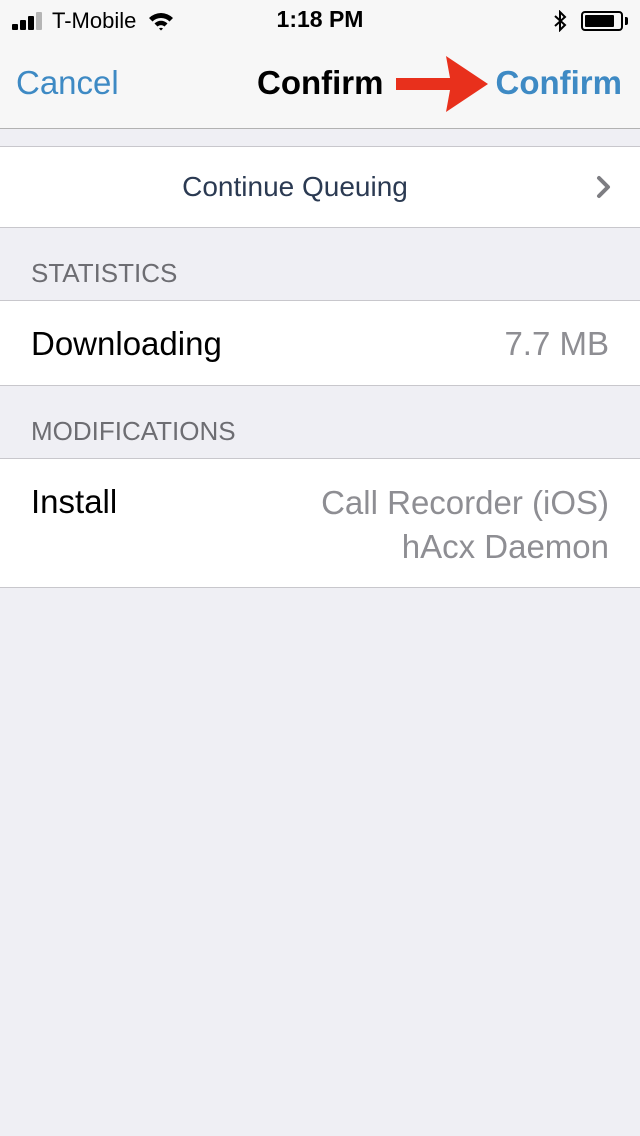 The image size is (640, 1136). What do you see at coordinates (603, 187) in the screenshot?
I see `chevron-right-icon` at bounding box center [603, 187].